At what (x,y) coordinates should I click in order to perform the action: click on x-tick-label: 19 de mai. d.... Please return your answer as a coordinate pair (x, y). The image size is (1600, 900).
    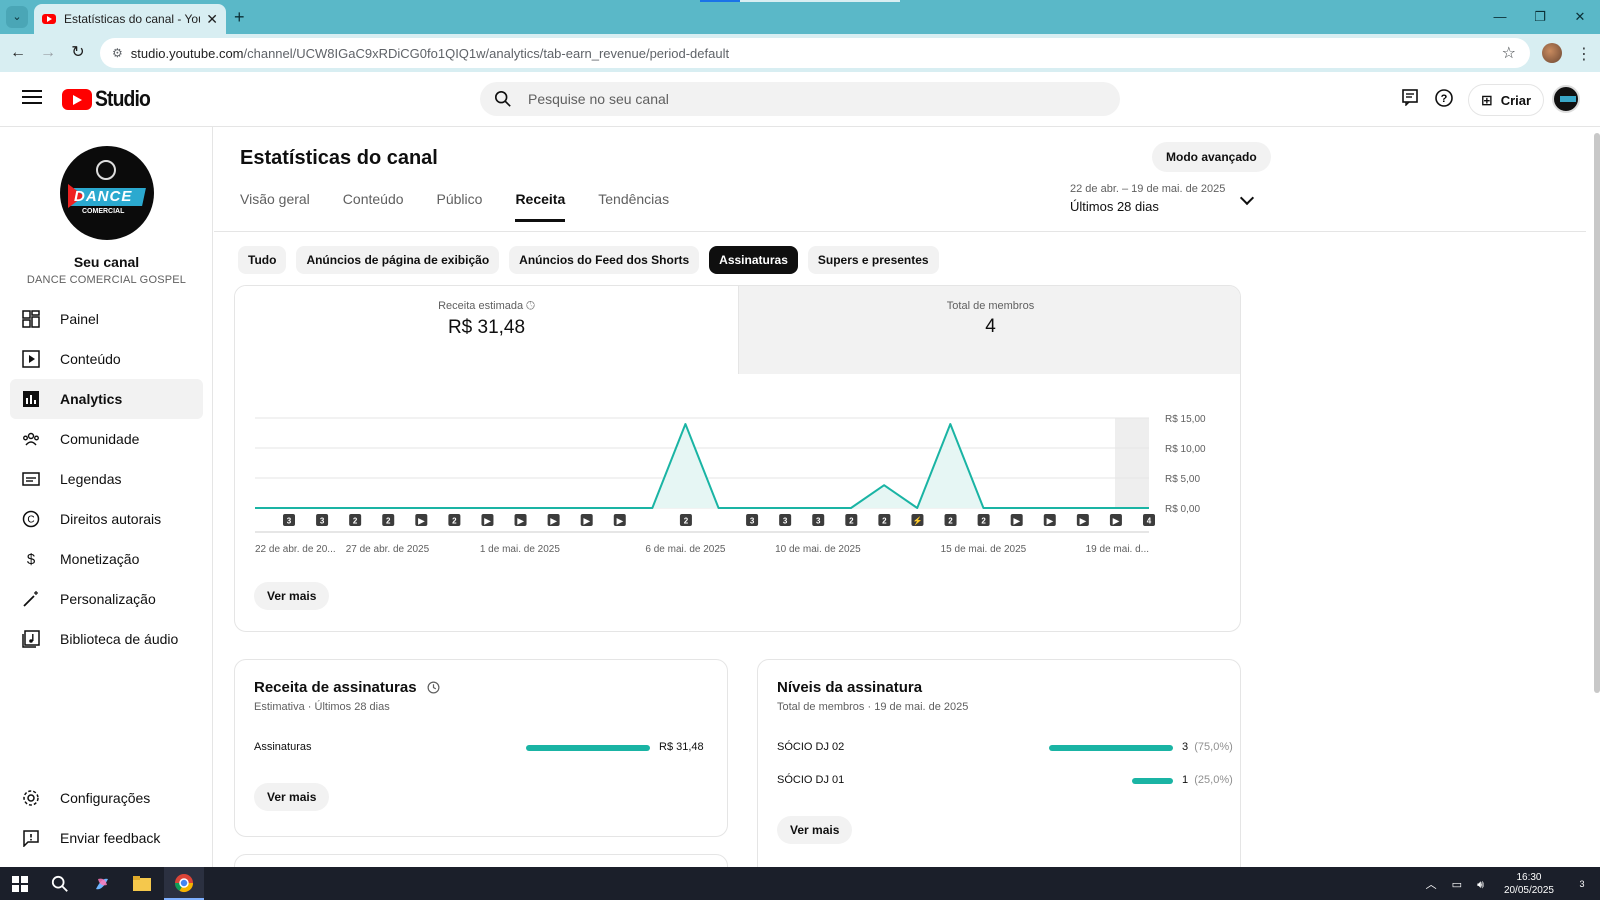
    Looking at the image, I should click on (1117, 549).